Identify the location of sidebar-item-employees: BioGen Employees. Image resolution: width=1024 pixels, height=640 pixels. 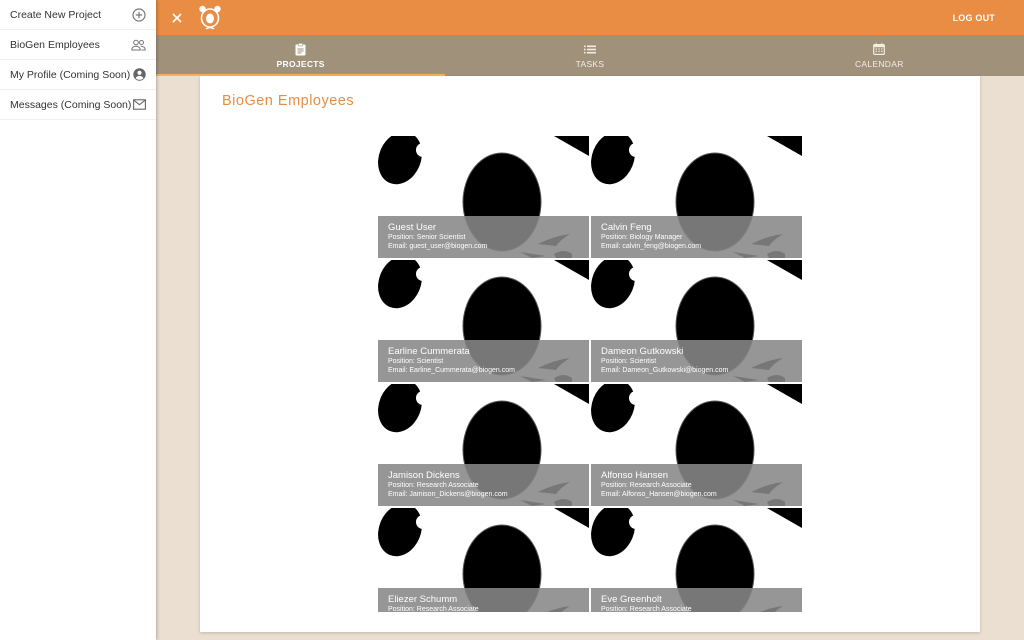
(78, 45).